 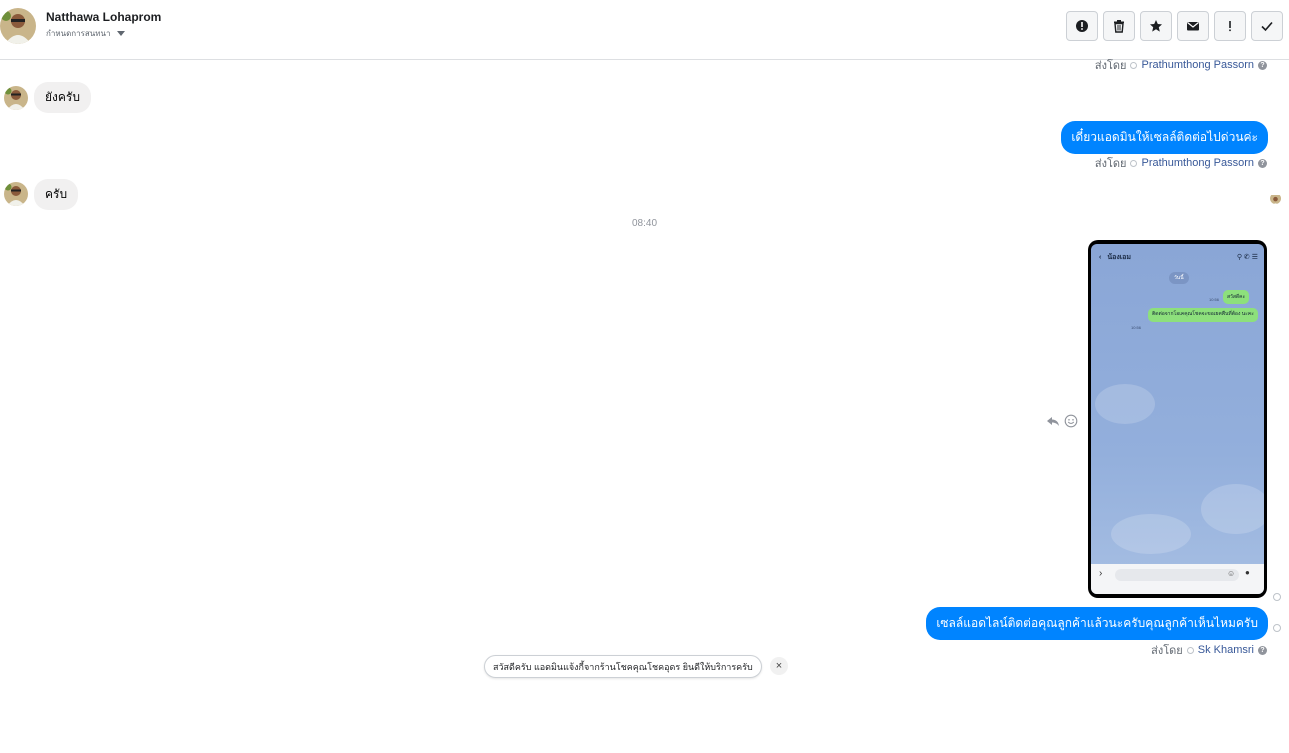 What do you see at coordinates (1062, 421) in the screenshot?
I see `message-actions` at bounding box center [1062, 421].